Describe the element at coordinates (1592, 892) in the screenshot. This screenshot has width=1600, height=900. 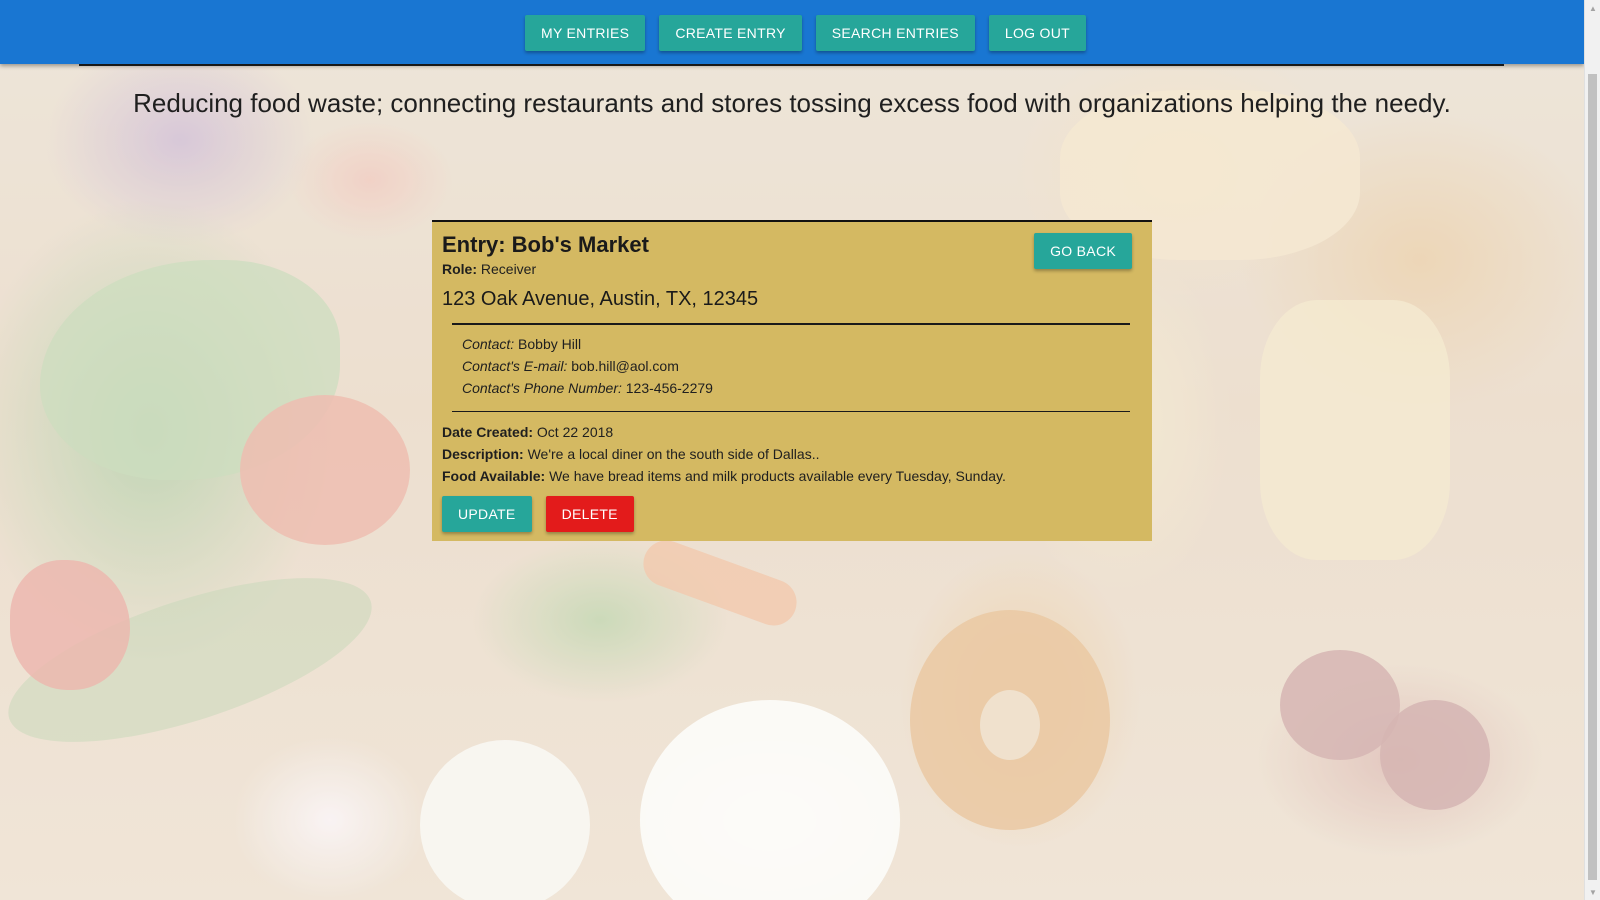
I see `scroll-down-arrow-icon: ▼` at that location.